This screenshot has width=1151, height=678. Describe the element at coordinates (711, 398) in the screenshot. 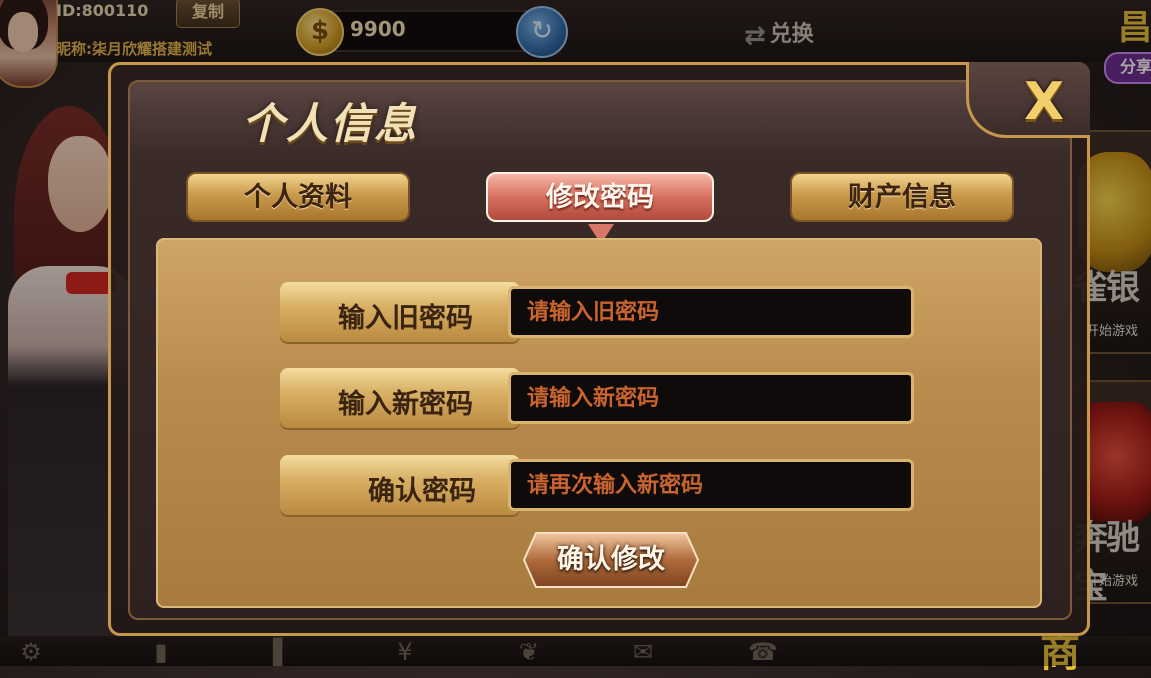

I see `new-password-input` at that location.